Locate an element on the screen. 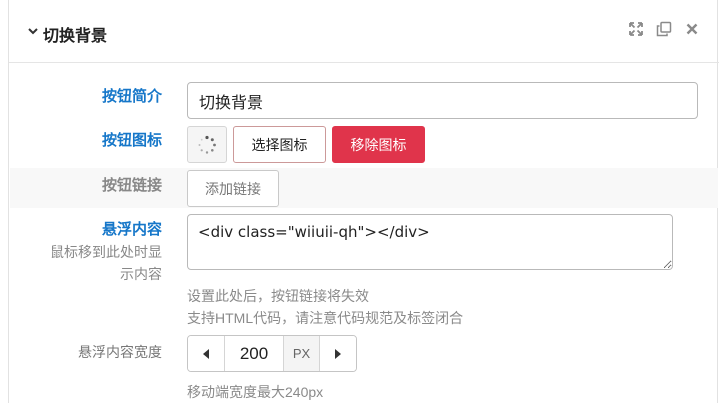  panel-title: 切换背景 is located at coordinates (75, 36).